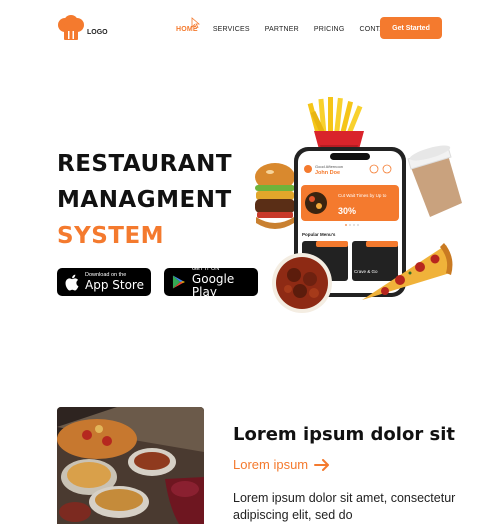 This screenshot has width=496, height=524. Describe the element at coordinates (275, 196) in the screenshot. I see `burger-image` at that location.